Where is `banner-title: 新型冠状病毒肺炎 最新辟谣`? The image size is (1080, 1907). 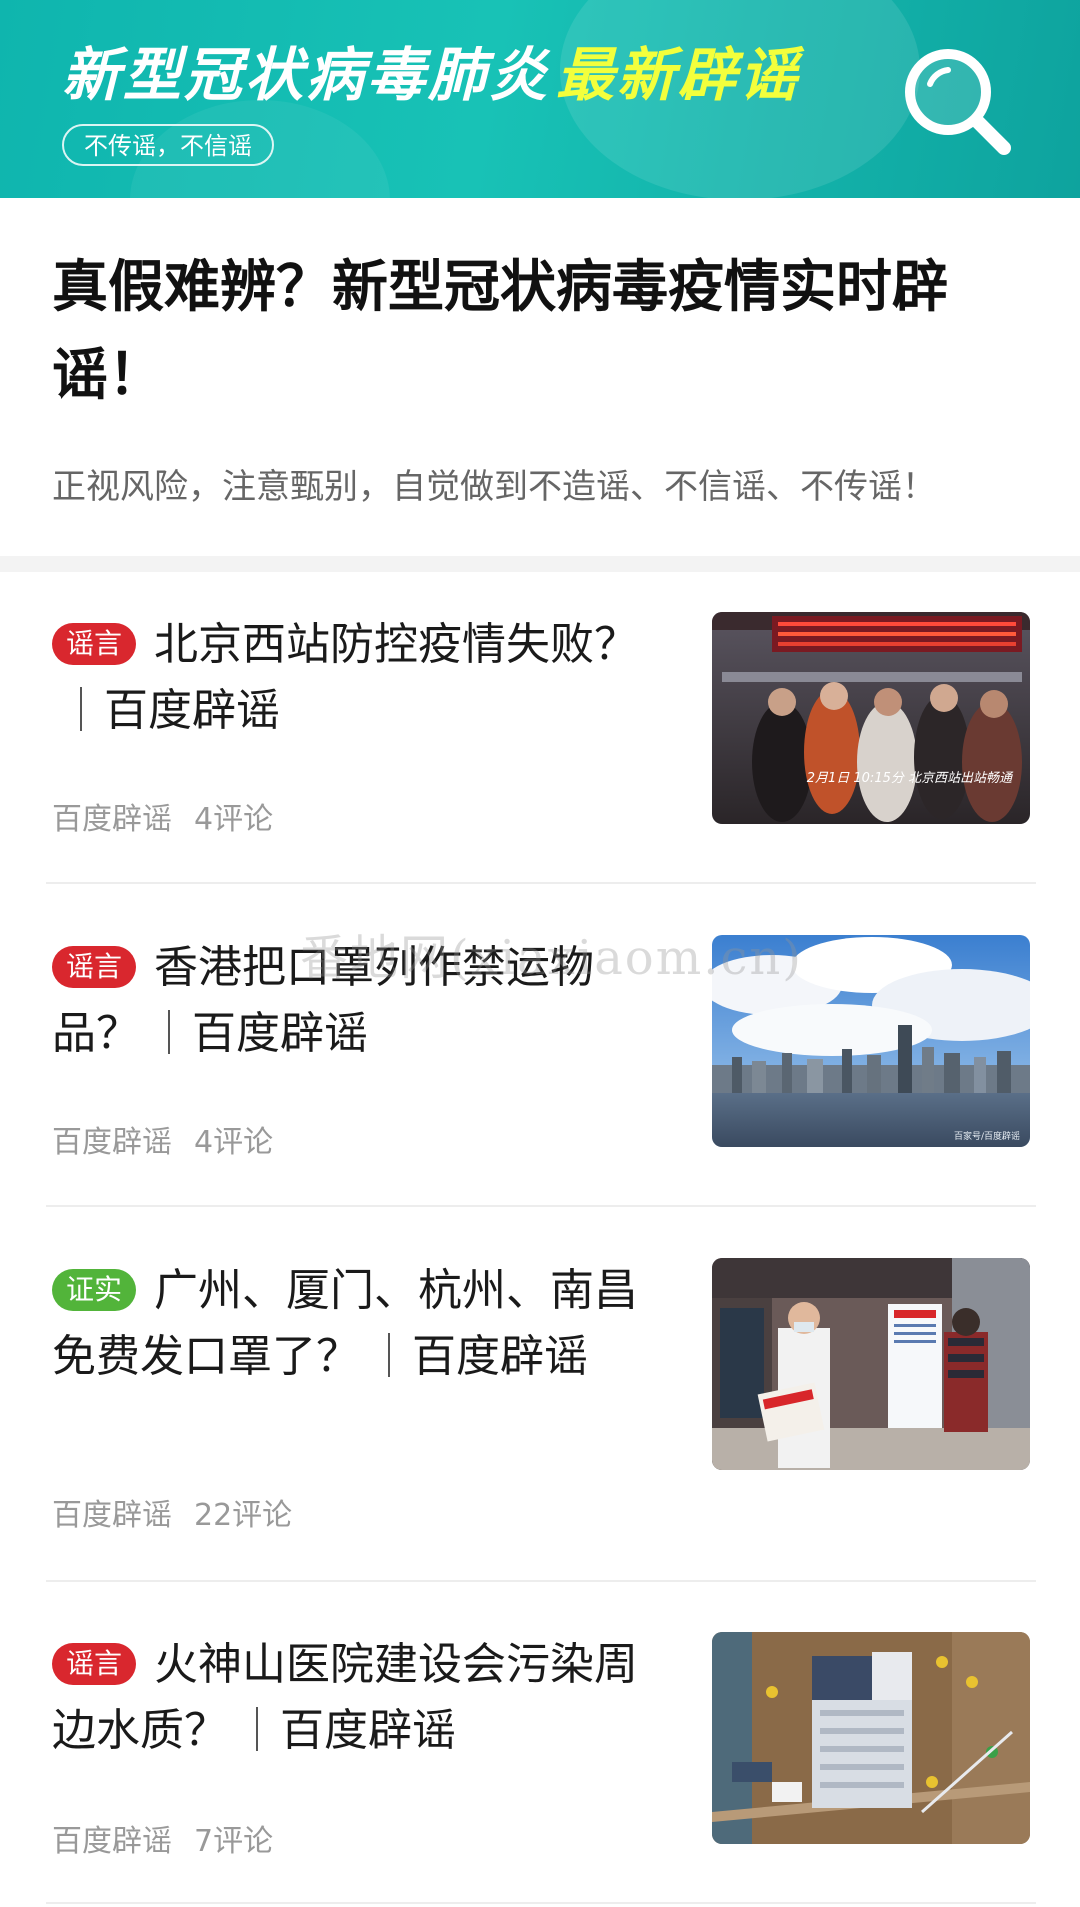
banner-title: 新型冠状病毒肺炎 最新辟谣 is located at coordinates (431, 75).